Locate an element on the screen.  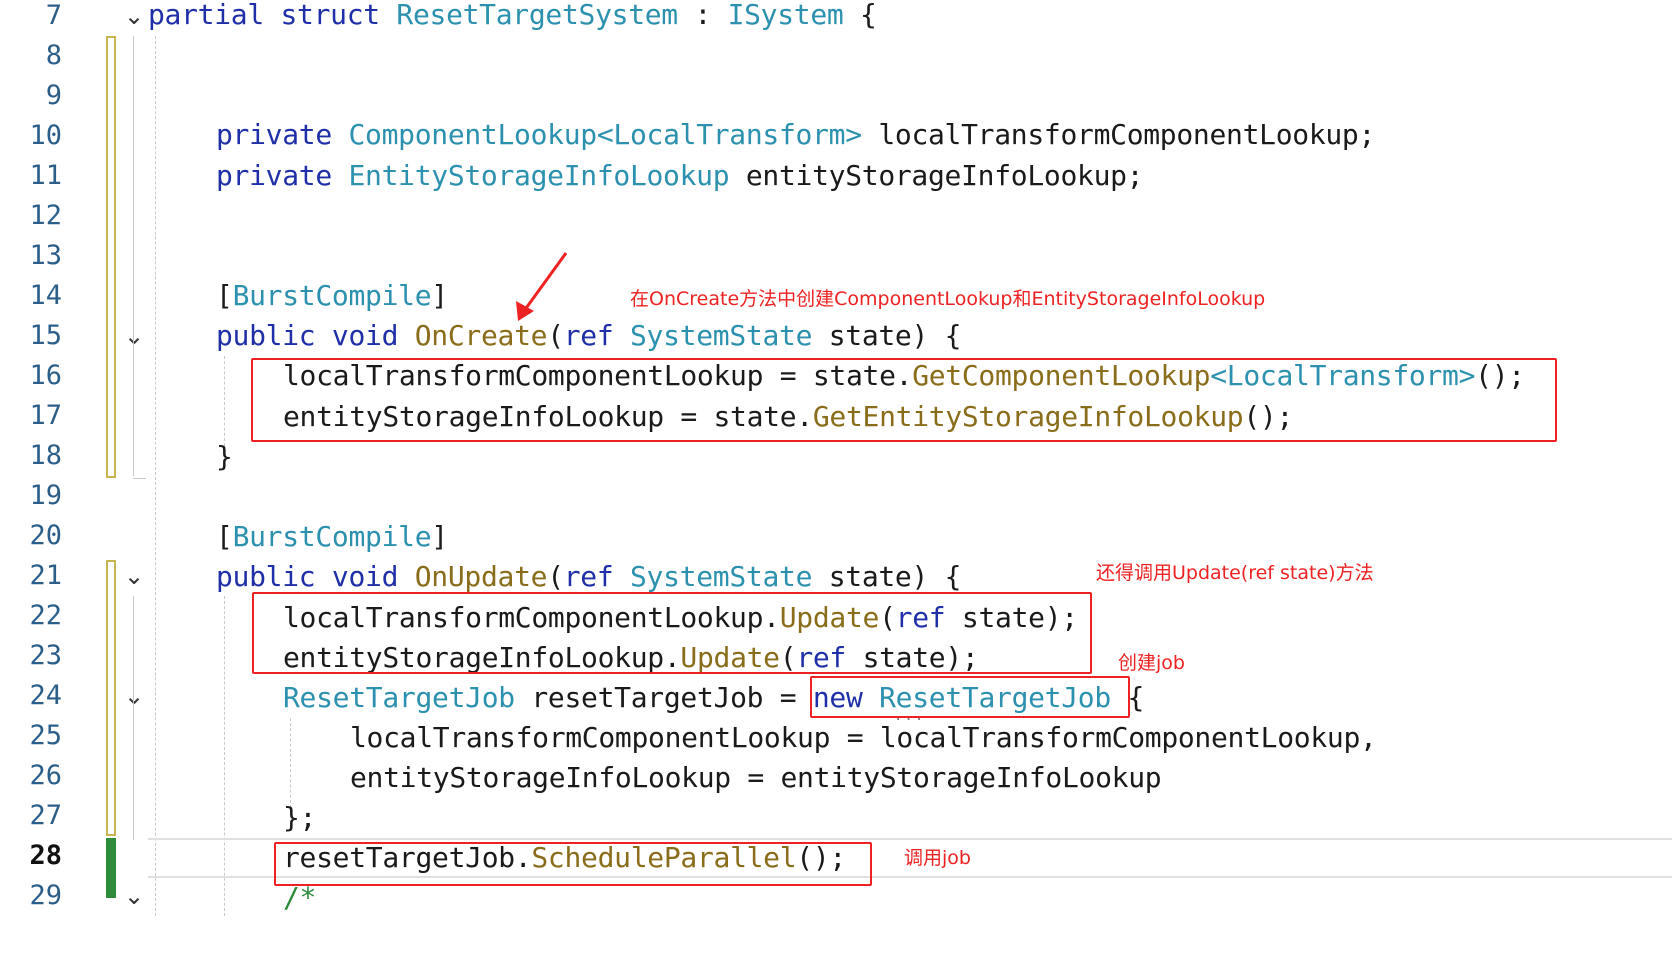
line-number: 9 is located at coordinates (53, 95).